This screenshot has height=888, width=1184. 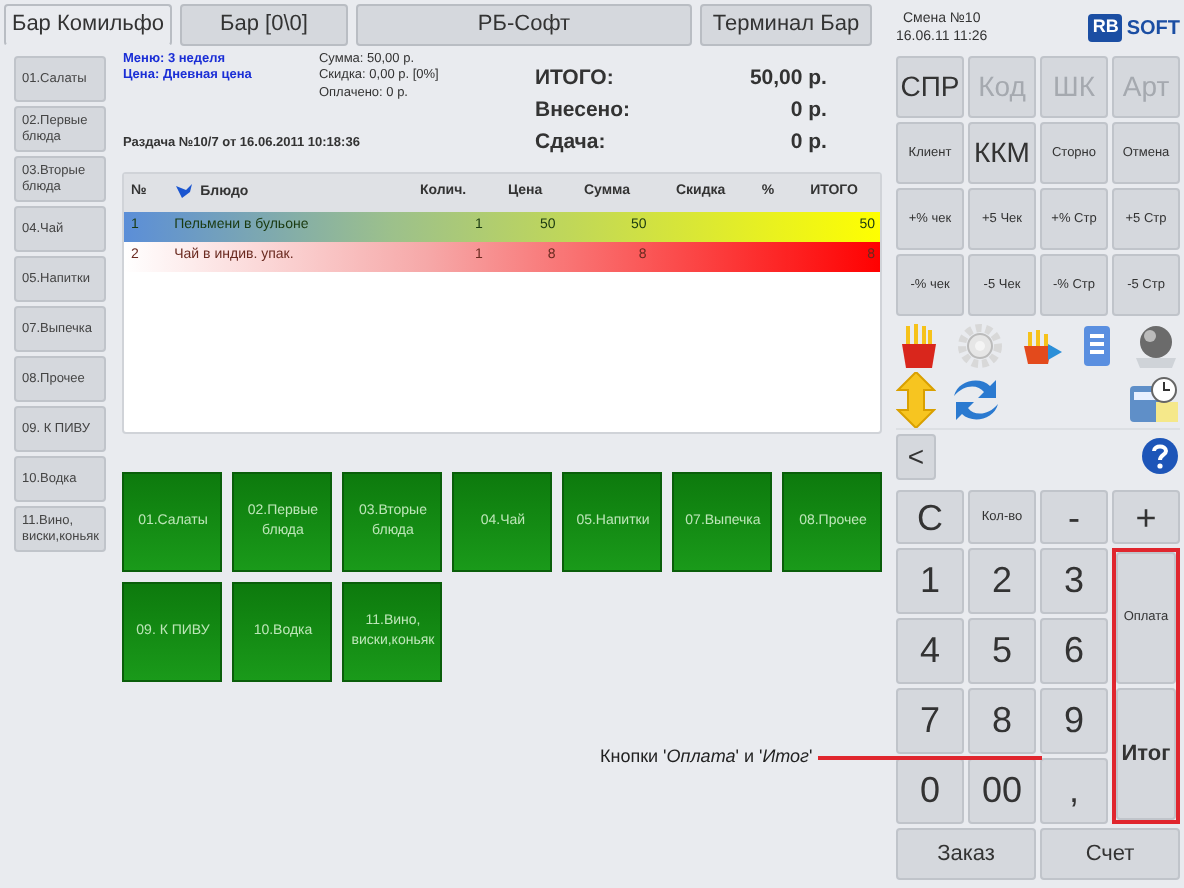 What do you see at coordinates (1074, 517) in the screenshot?
I see `keypad-button: -` at bounding box center [1074, 517].